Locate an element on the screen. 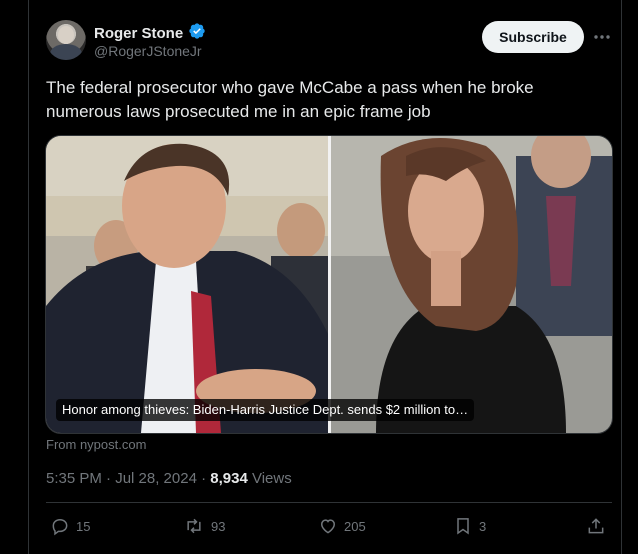 Image resolution: width=638 pixels, height=554 pixels. views-label: Views is located at coordinates (269, 478).